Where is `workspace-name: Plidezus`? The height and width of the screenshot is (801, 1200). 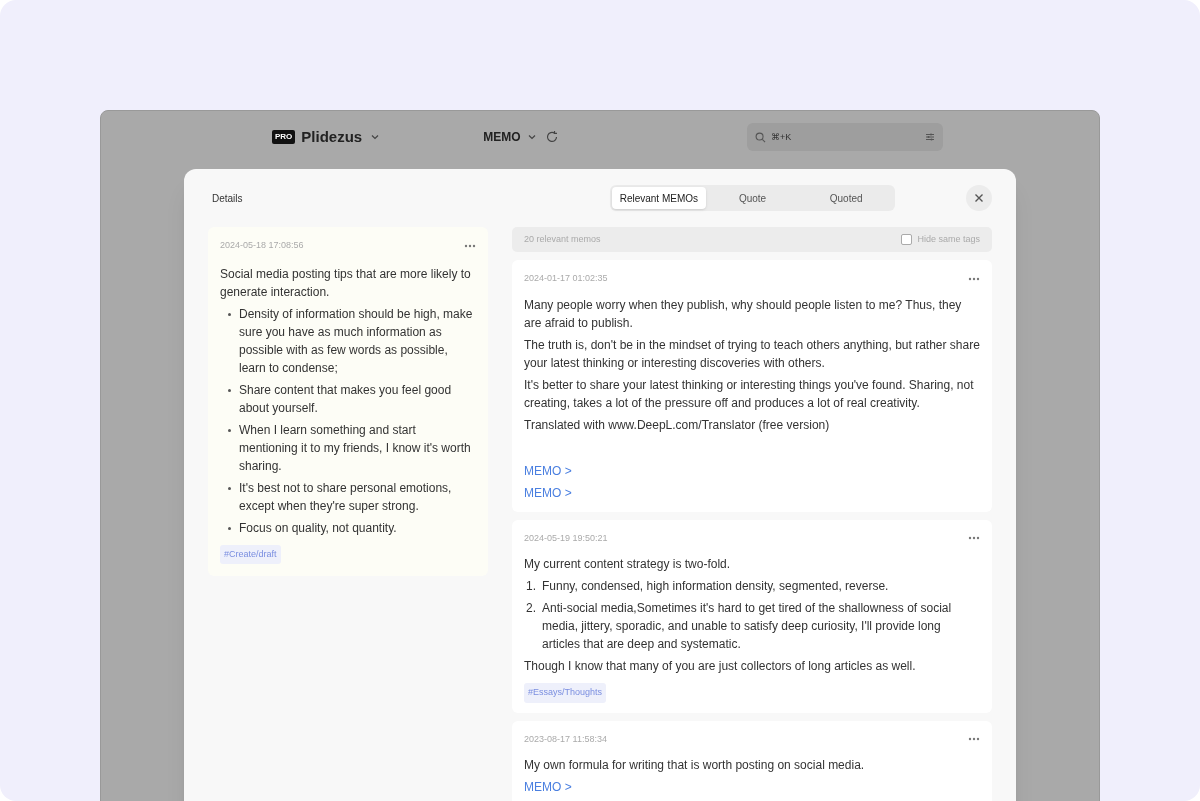
workspace-name: Plidezus is located at coordinates (332, 137).